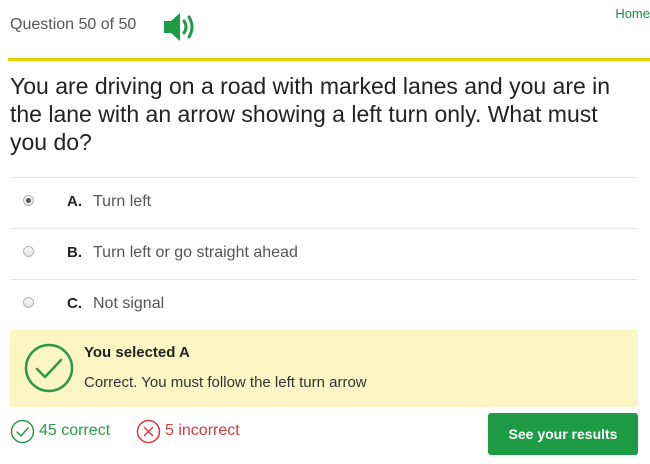 The image size is (650, 464). Describe the element at coordinates (74, 201) in the screenshot. I see `option-letter: A.` at that location.